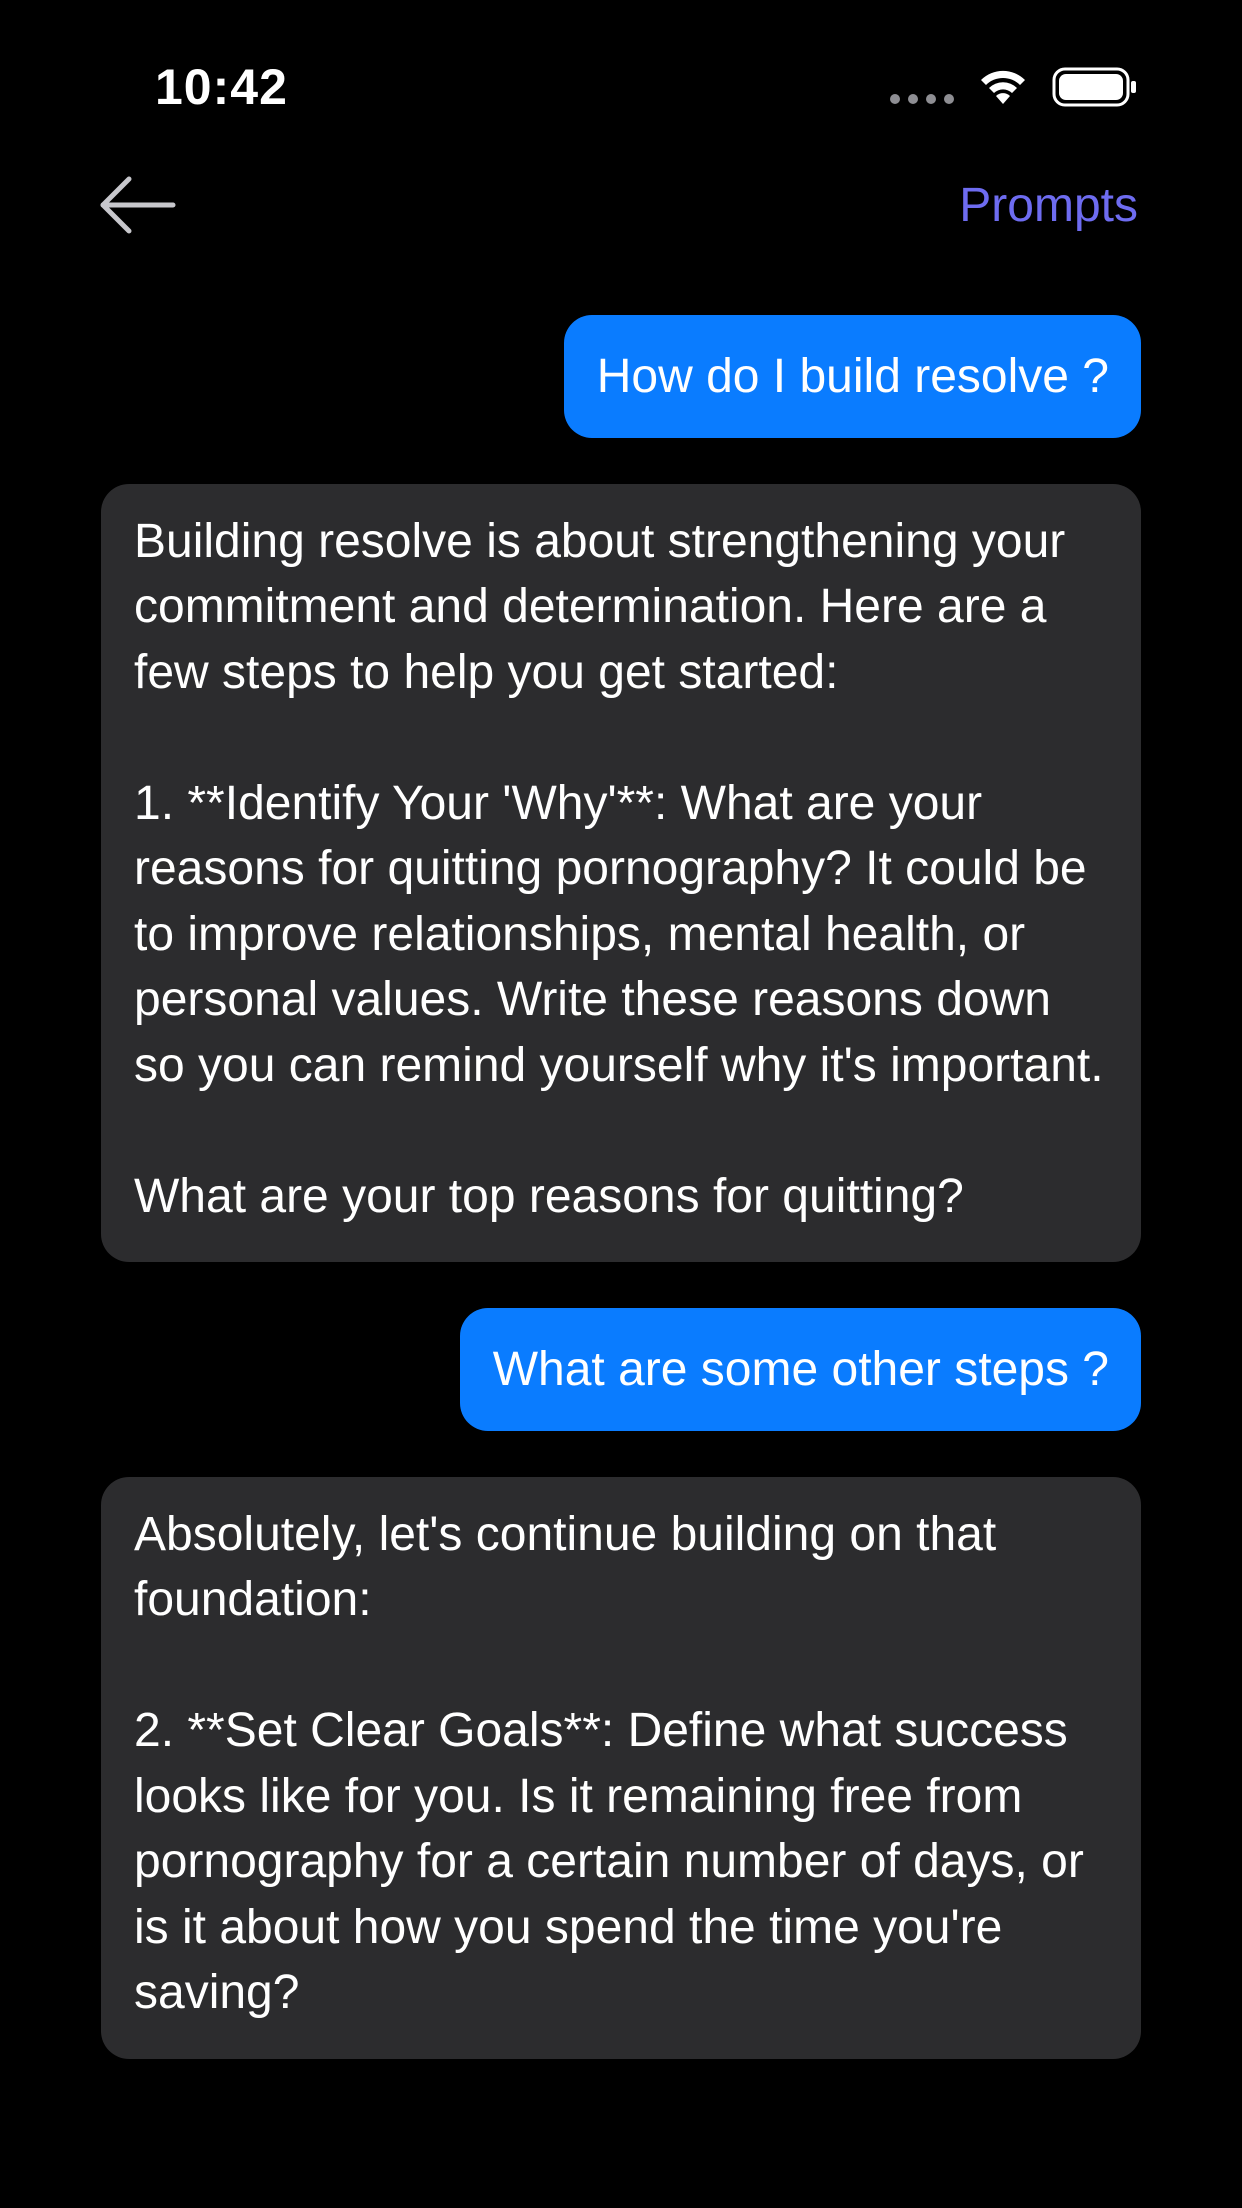 This screenshot has width=1242, height=2208. I want to click on back-button, so click(137, 205).